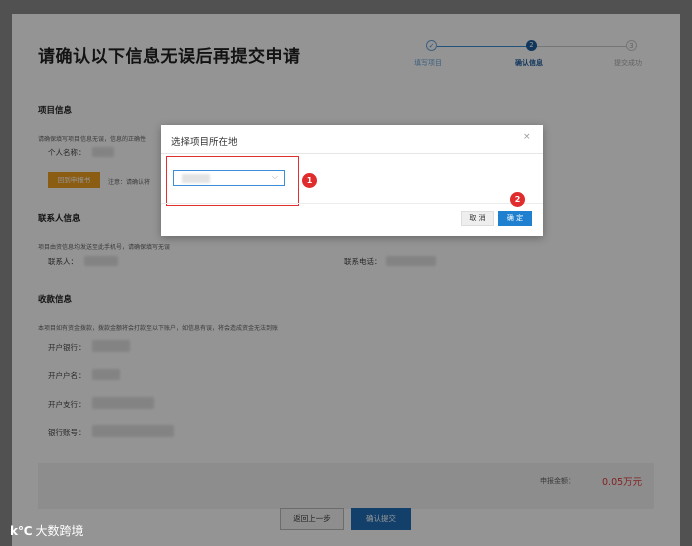 The width and height of the screenshot is (692, 546). I want to click on dialog-footer-divider, so click(352, 203).